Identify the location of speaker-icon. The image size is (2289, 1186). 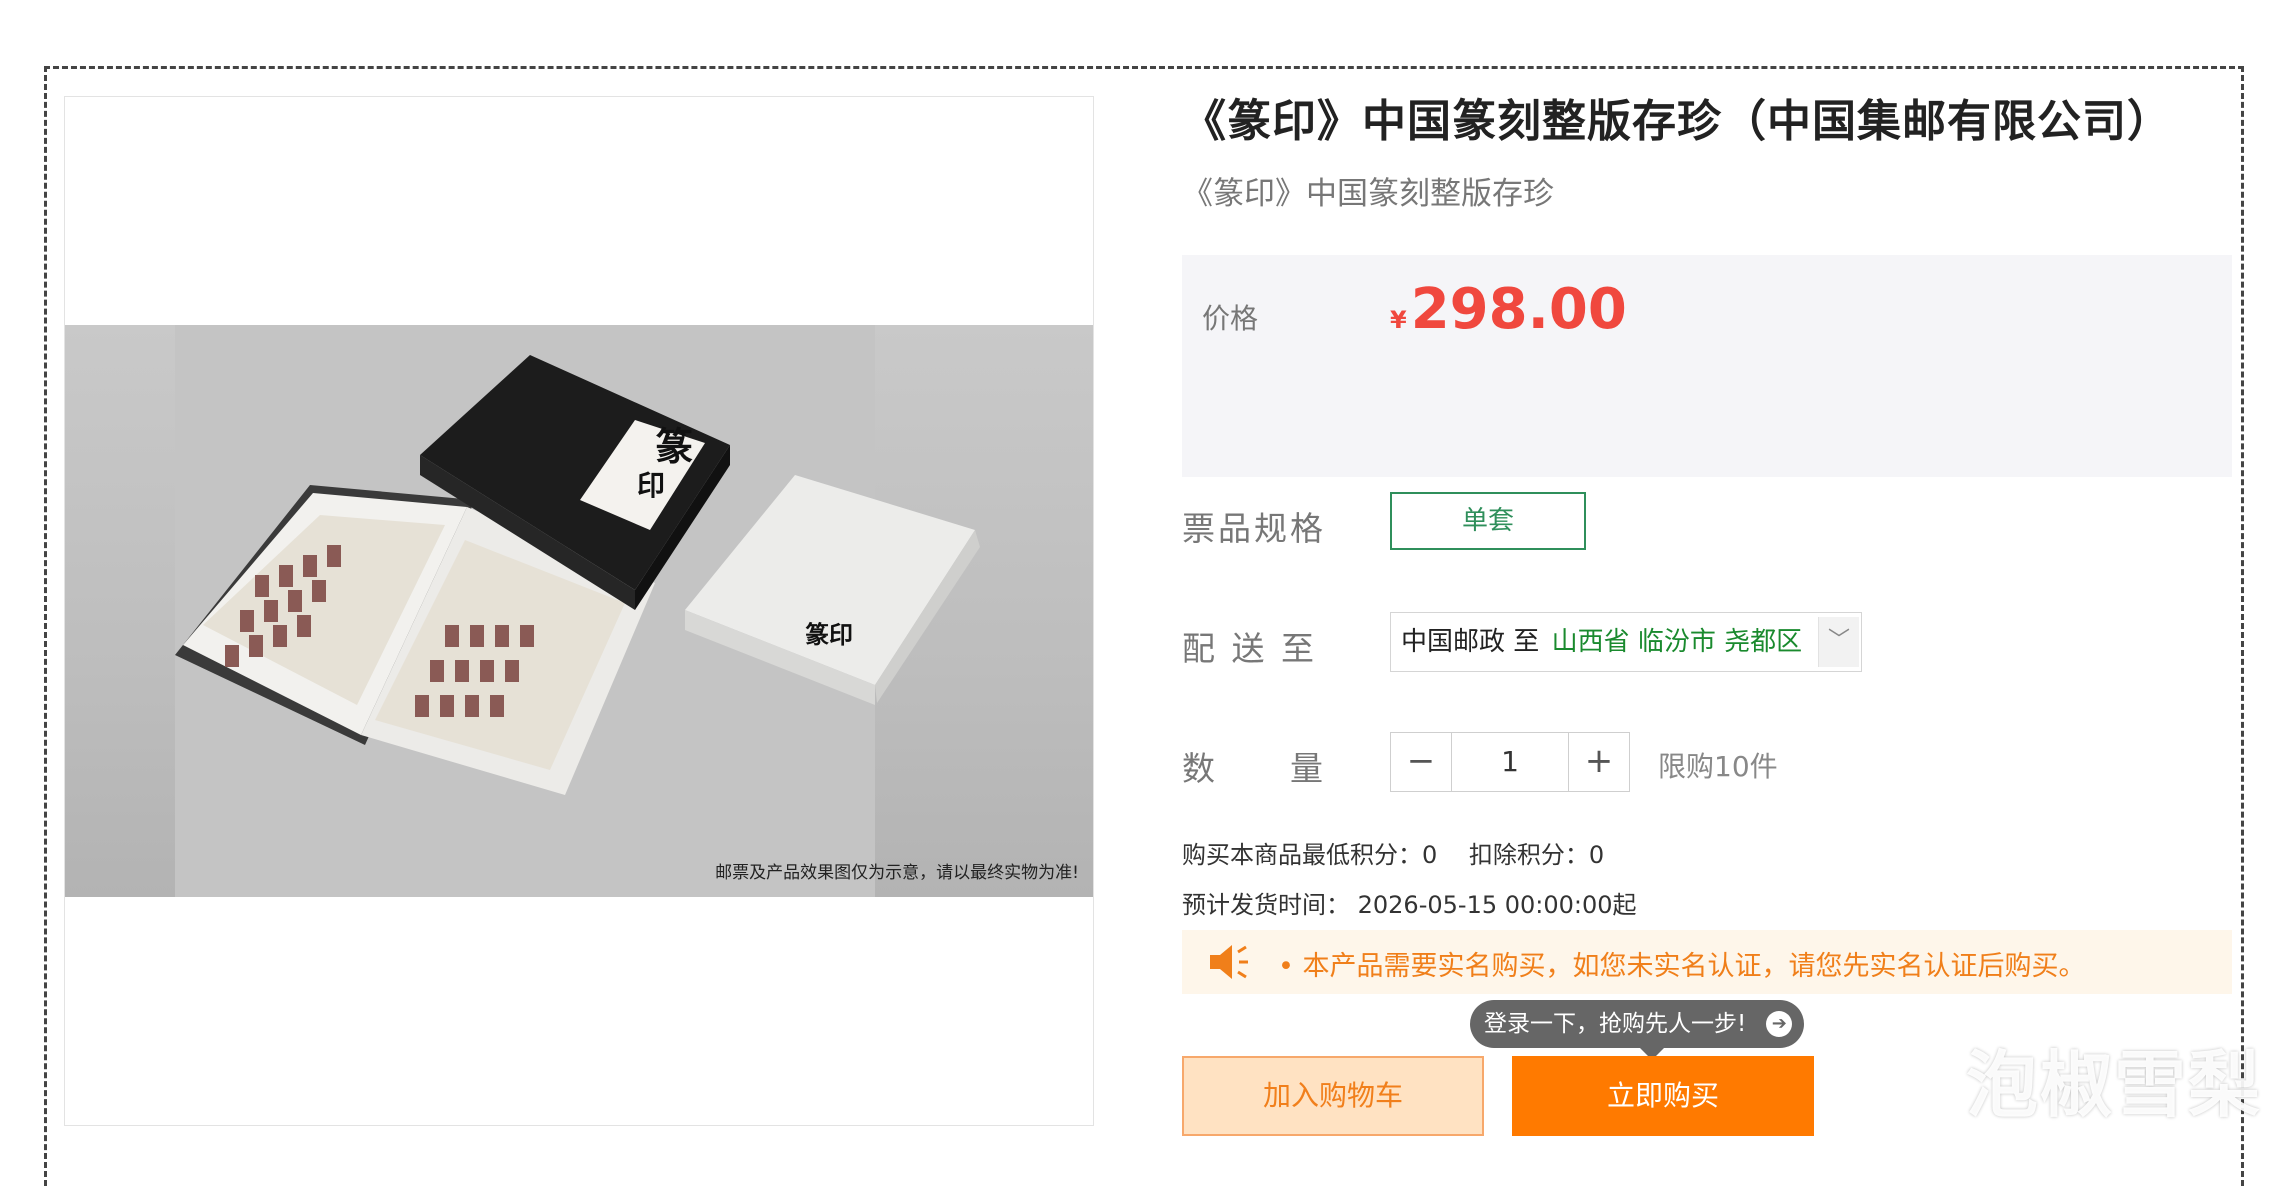
(1230, 964).